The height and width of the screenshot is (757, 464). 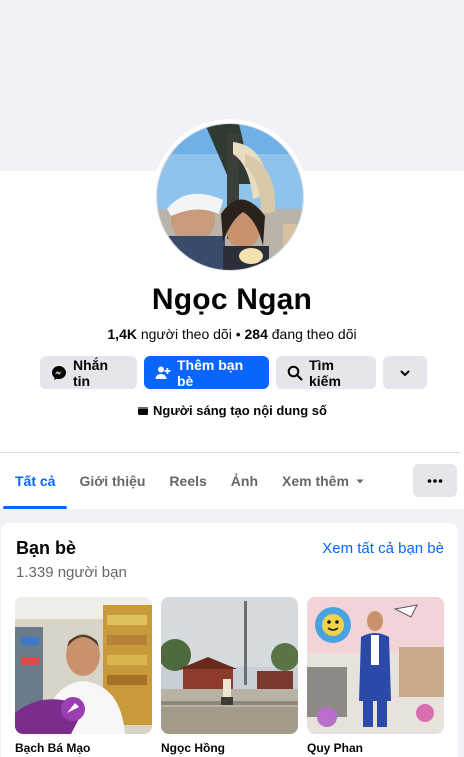 I want to click on add-friend-icon, so click(x=163, y=372).